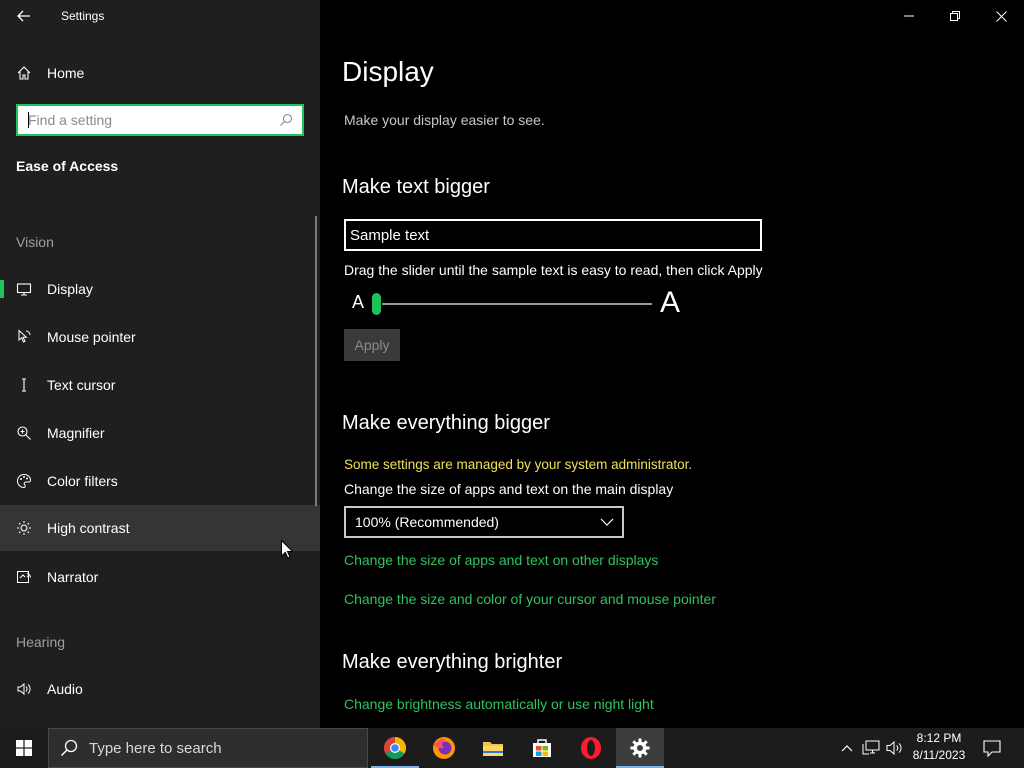  I want to click on volume-icon, so click(894, 748).